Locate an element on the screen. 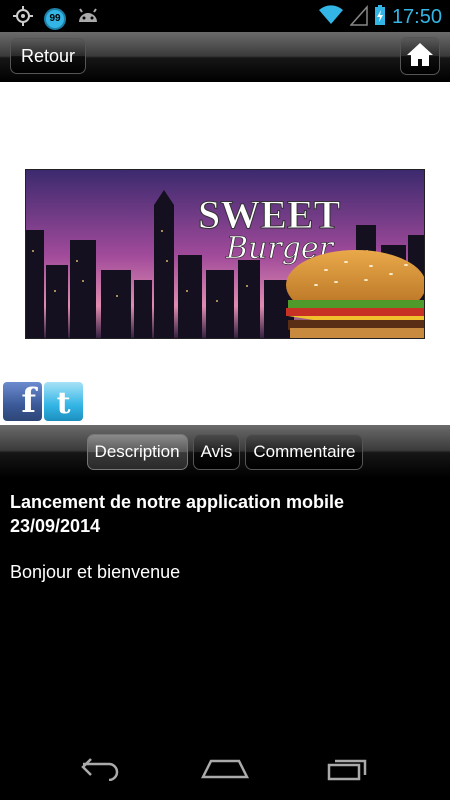 The width and height of the screenshot is (450, 800). navigation-bar is located at coordinates (225, 770).